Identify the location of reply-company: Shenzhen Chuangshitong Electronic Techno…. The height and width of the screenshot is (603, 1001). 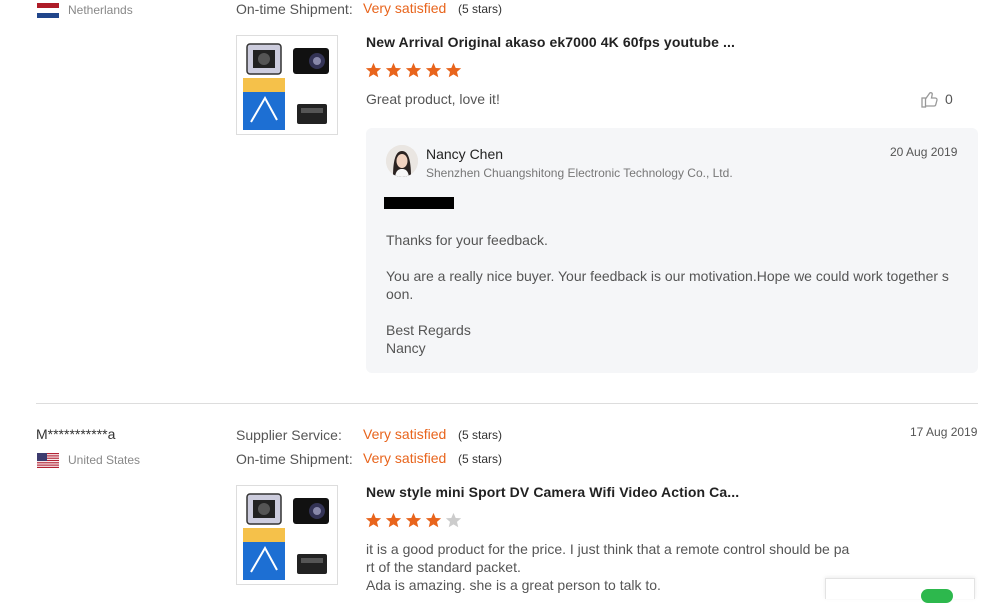
(579, 173).